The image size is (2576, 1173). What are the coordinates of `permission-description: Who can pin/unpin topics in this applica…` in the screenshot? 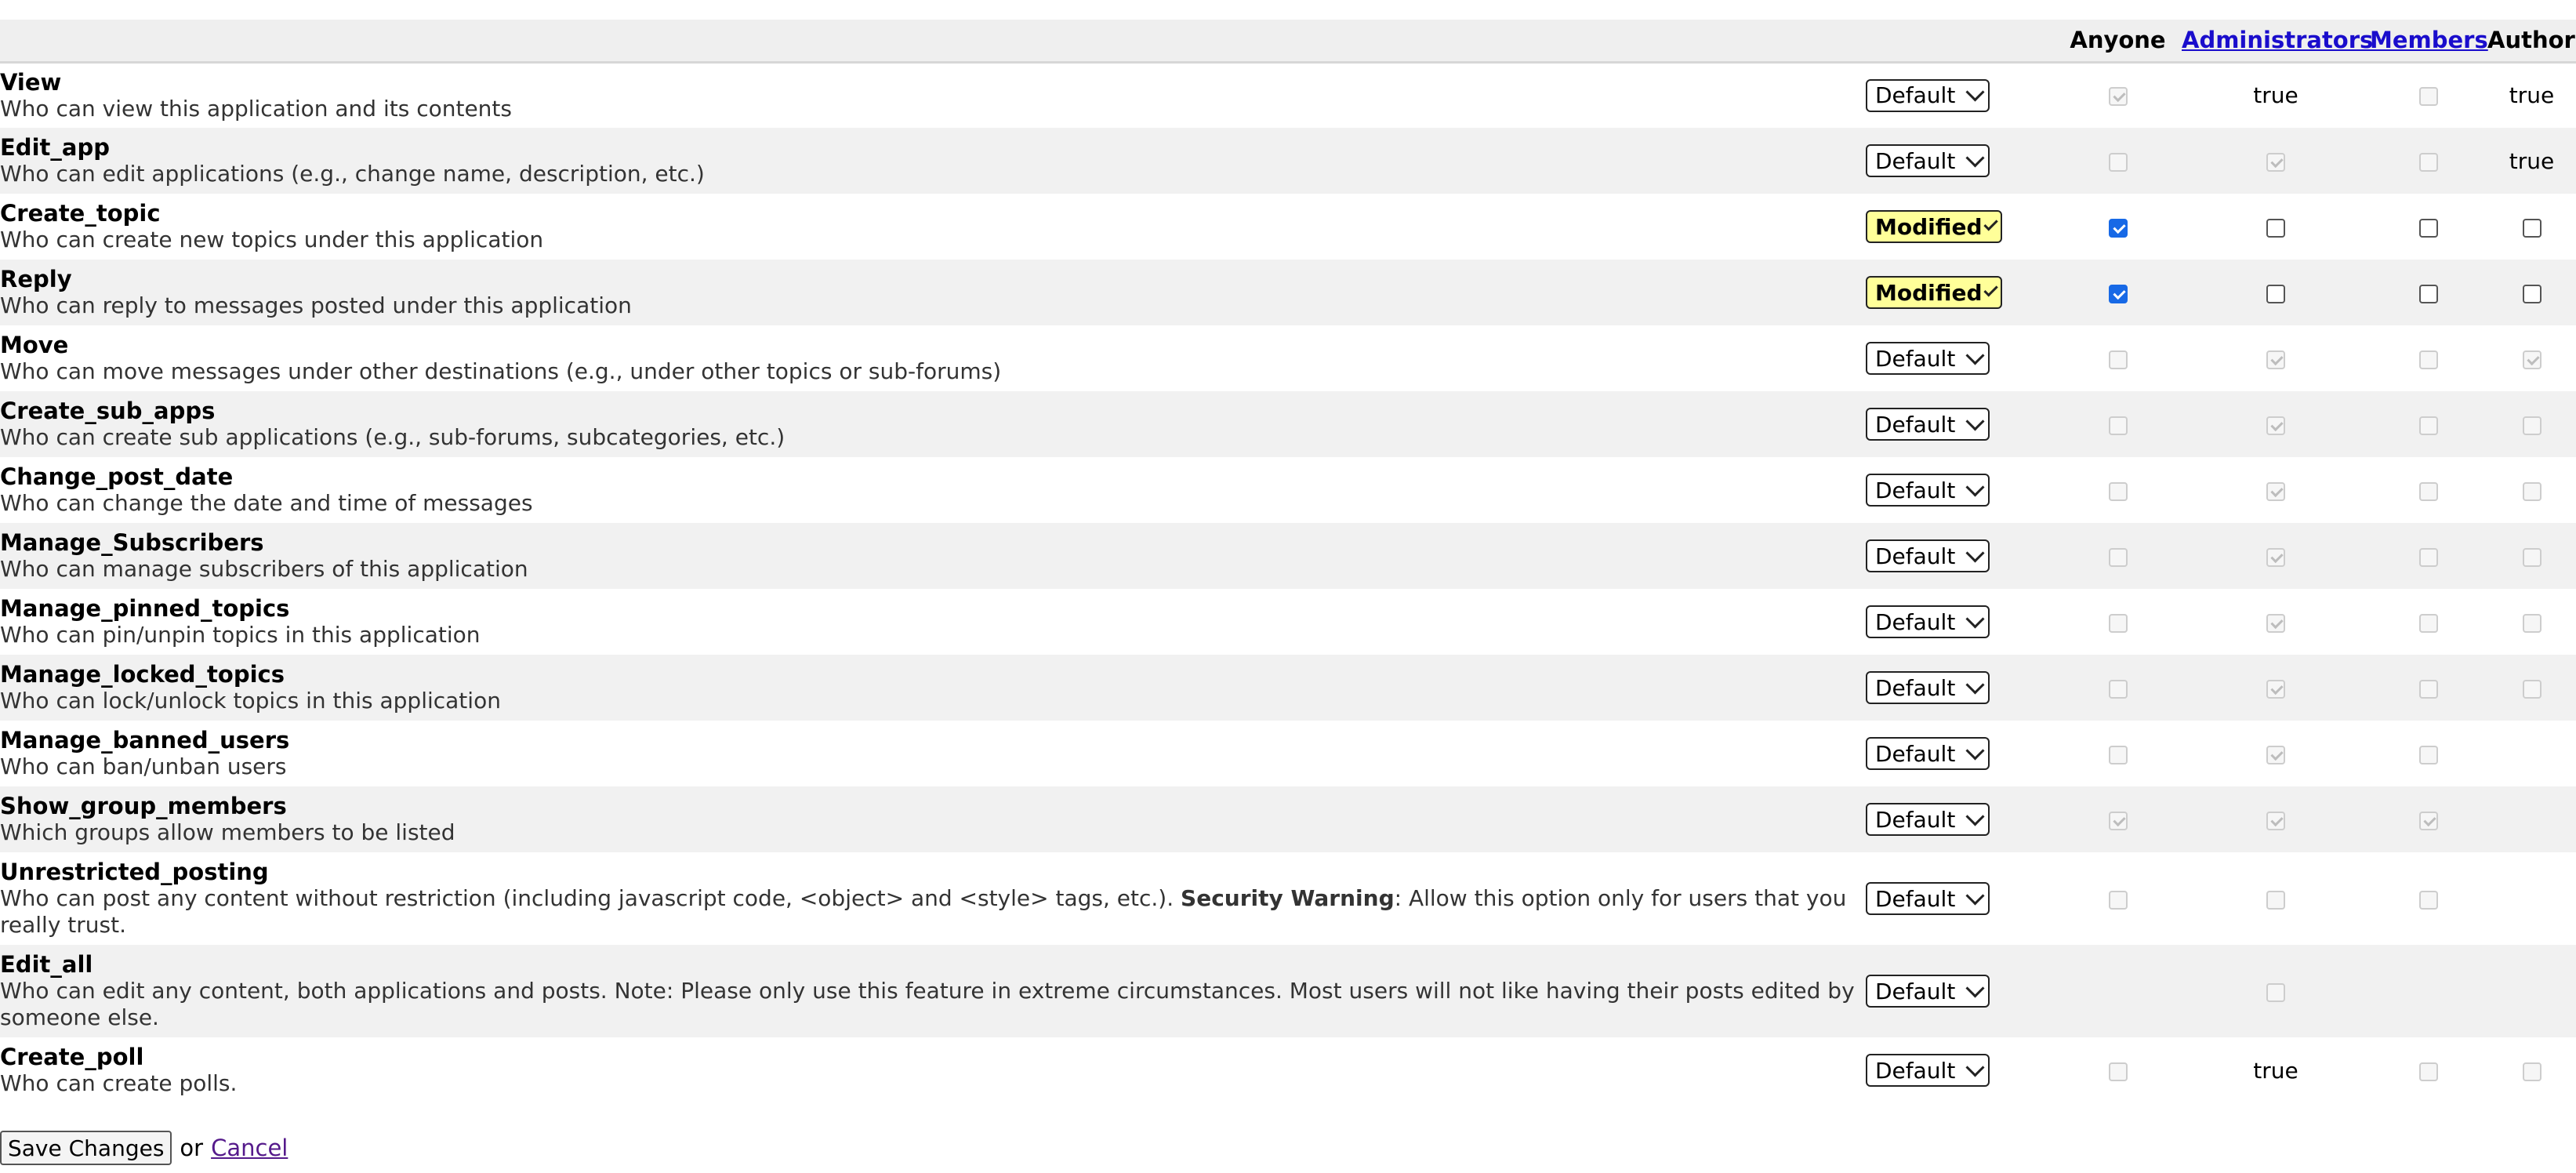 It's located at (933, 635).